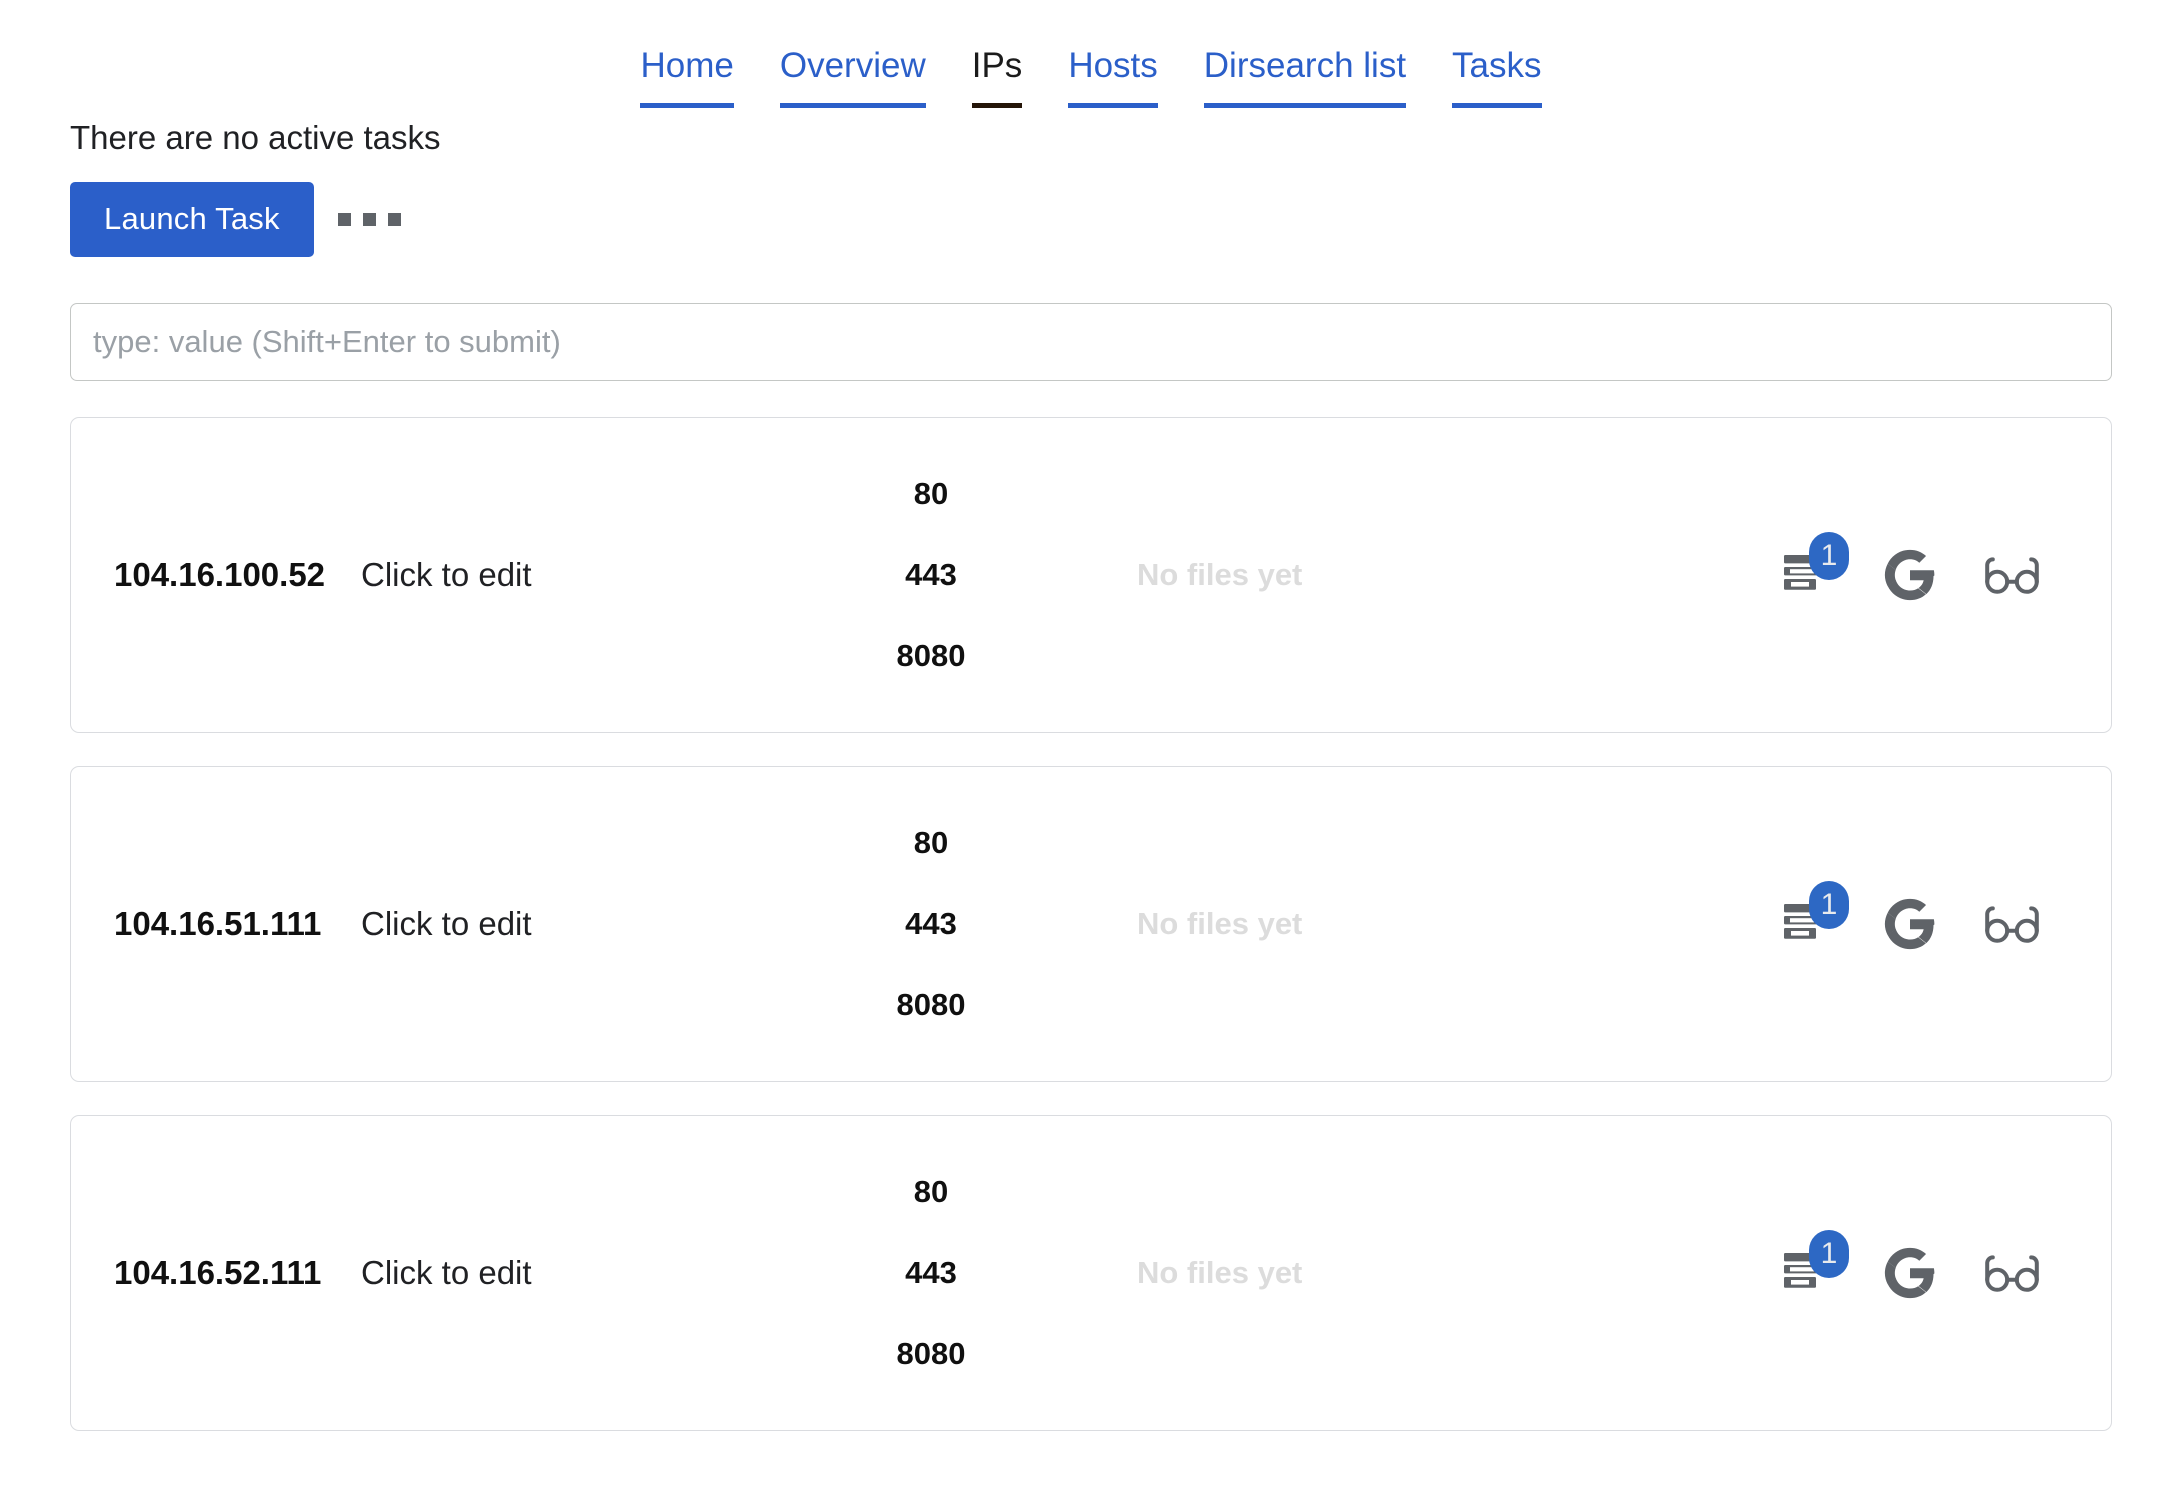  Describe the element at coordinates (218, 923) in the screenshot. I see `ip-address: 104.16.51.111` at that location.